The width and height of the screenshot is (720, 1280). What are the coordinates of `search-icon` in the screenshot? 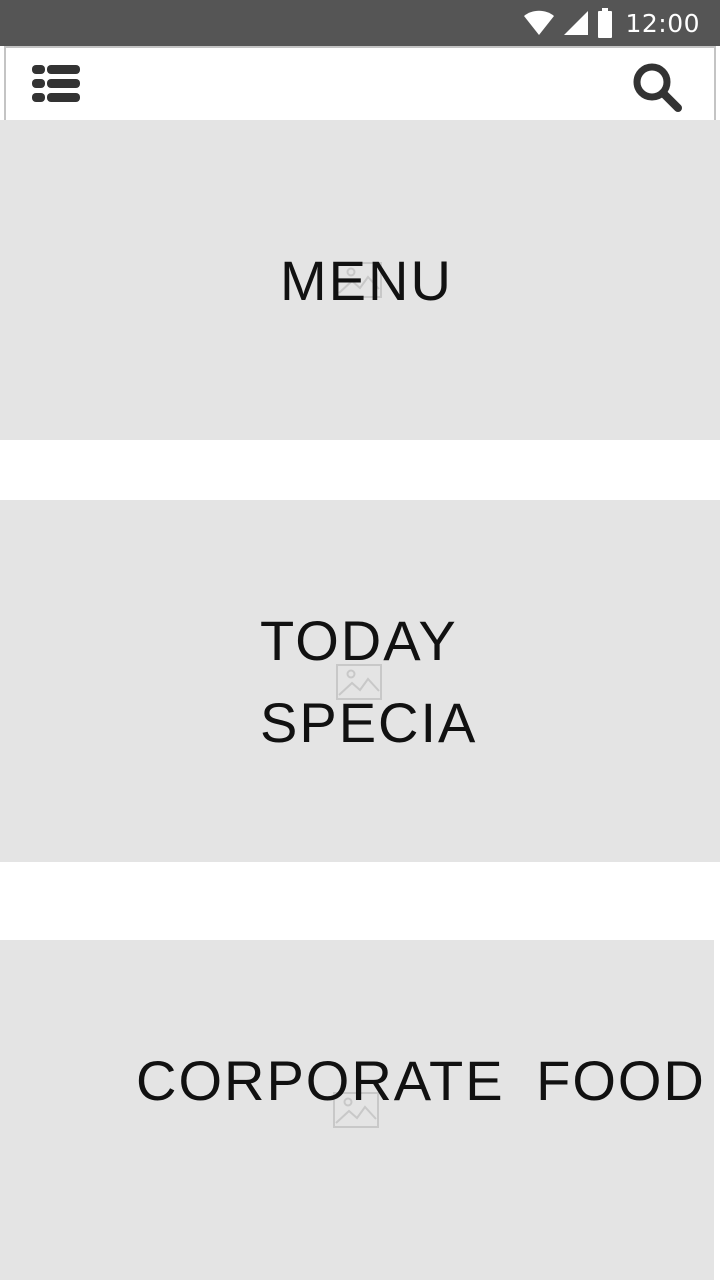 It's located at (657, 87).